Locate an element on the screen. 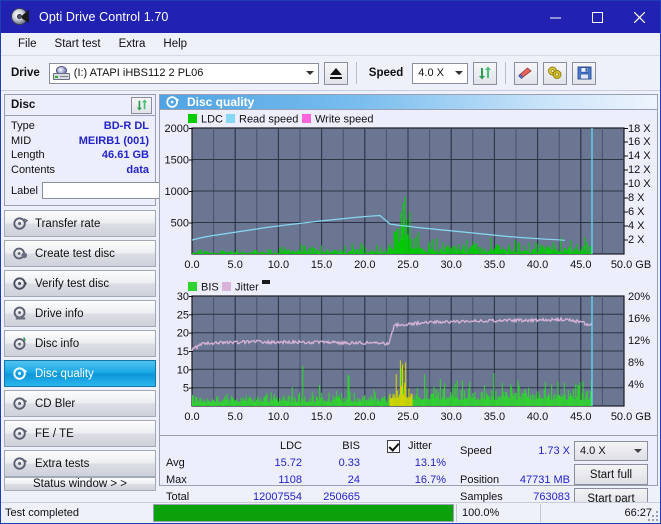 The image size is (661, 524). svg-text: 4% is located at coordinates (636, 385).